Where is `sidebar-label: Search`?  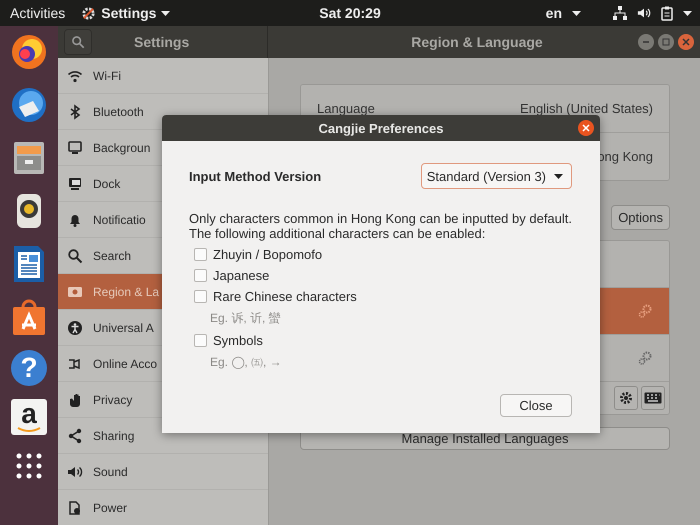
sidebar-label: Search is located at coordinates (112, 255).